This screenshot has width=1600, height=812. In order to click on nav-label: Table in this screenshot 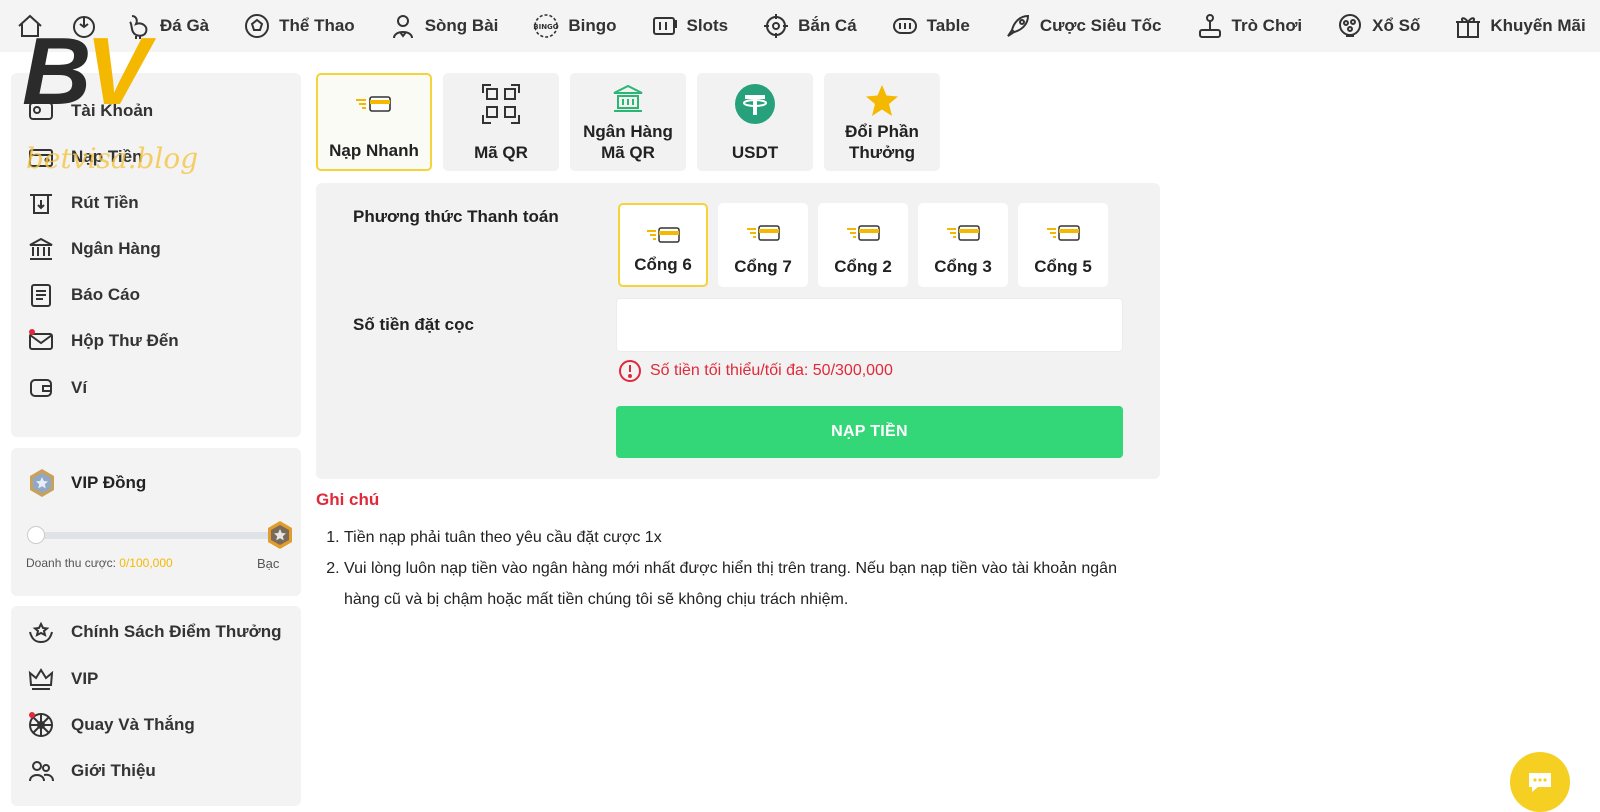, I will do `click(948, 25)`.